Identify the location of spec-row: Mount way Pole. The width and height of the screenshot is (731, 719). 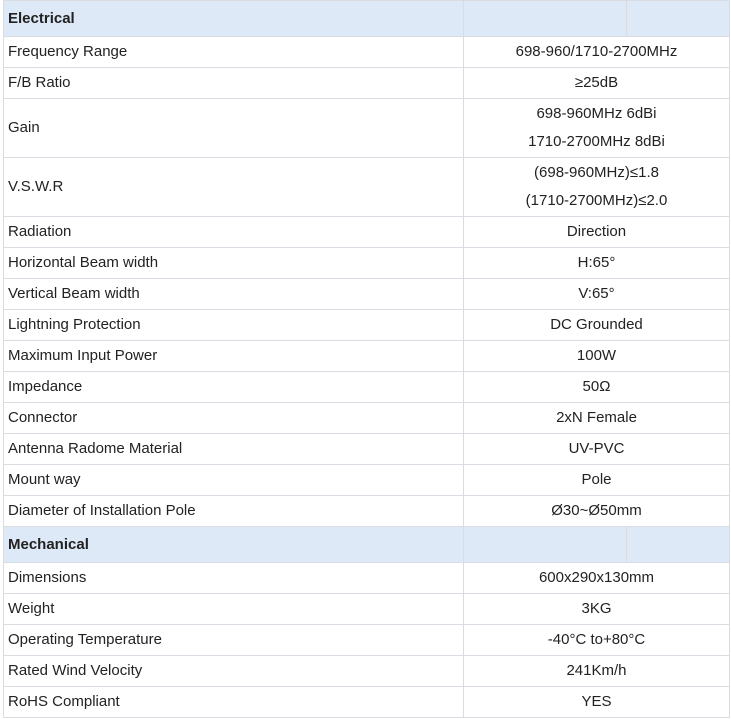
(366, 480).